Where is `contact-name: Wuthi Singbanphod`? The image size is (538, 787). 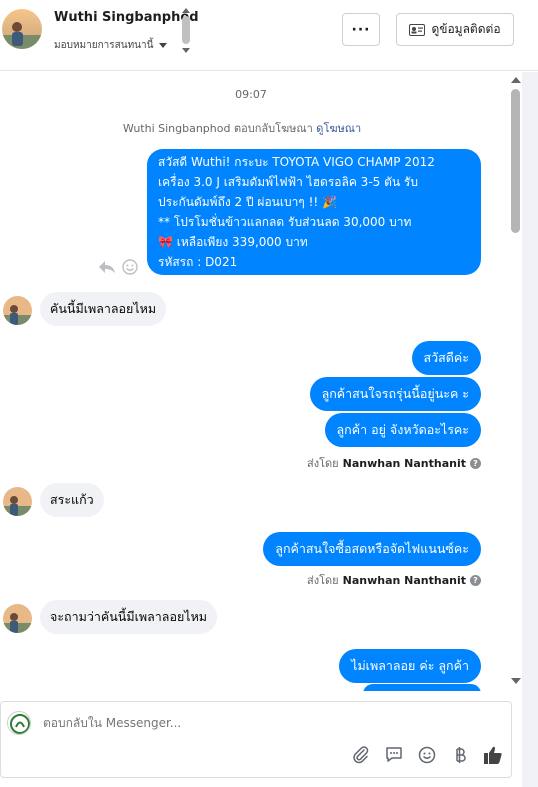 contact-name: Wuthi Singbanphod is located at coordinates (126, 17).